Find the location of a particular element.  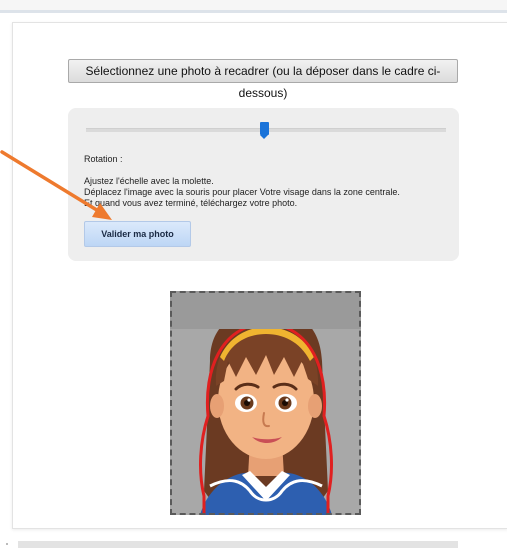

horizontal-scrollbar is located at coordinates (238, 544).